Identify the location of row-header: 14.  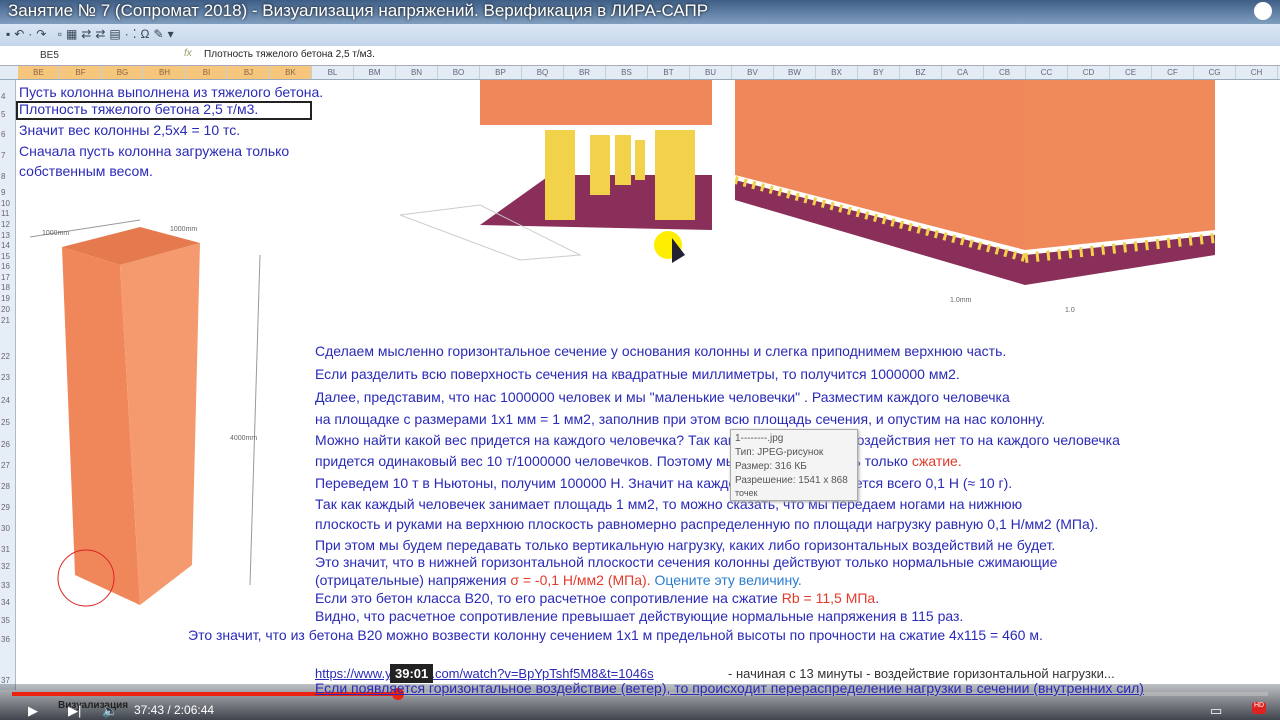
(5, 245).